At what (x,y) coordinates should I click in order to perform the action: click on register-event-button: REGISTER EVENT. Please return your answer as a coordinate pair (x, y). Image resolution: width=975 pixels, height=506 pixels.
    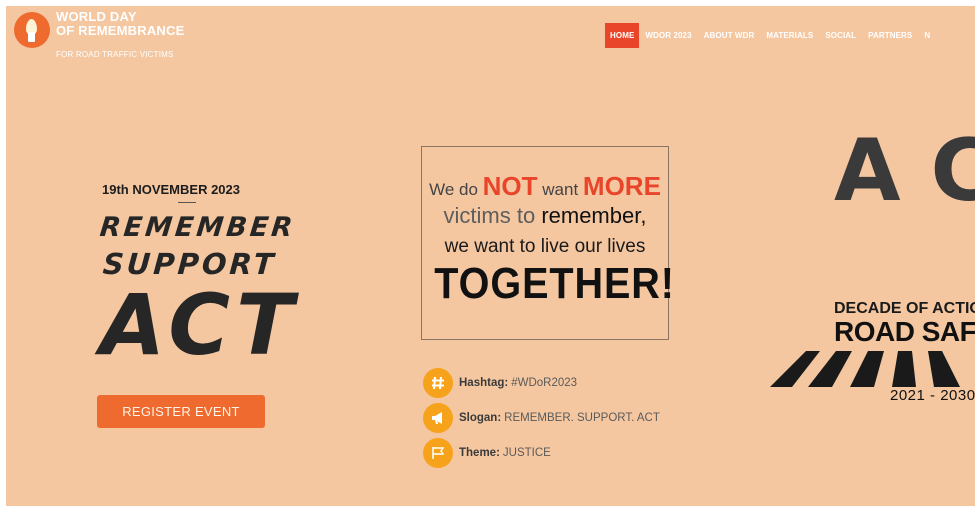
    Looking at the image, I should click on (181, 411).